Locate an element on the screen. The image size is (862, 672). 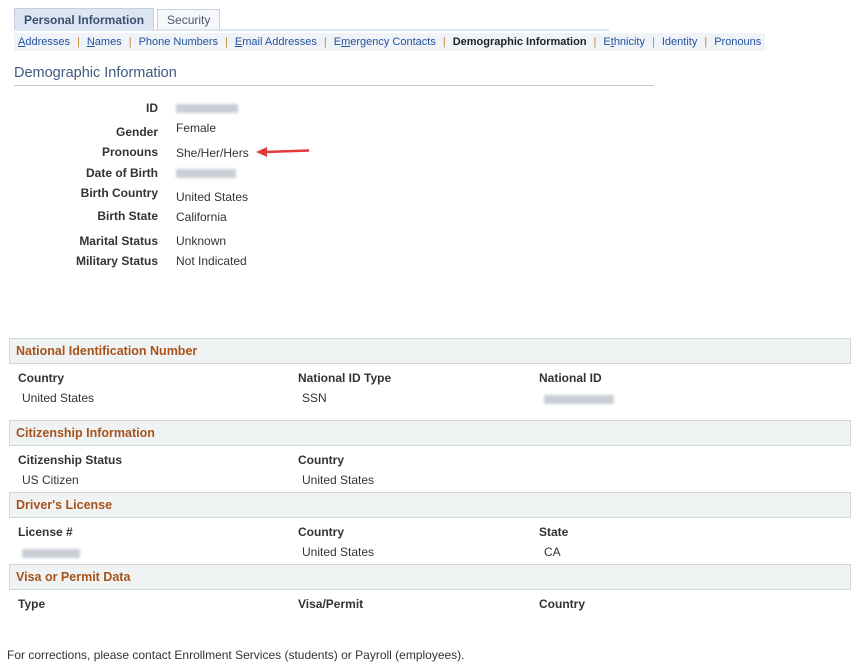
license-number-value is located at coordinates (51, 554).